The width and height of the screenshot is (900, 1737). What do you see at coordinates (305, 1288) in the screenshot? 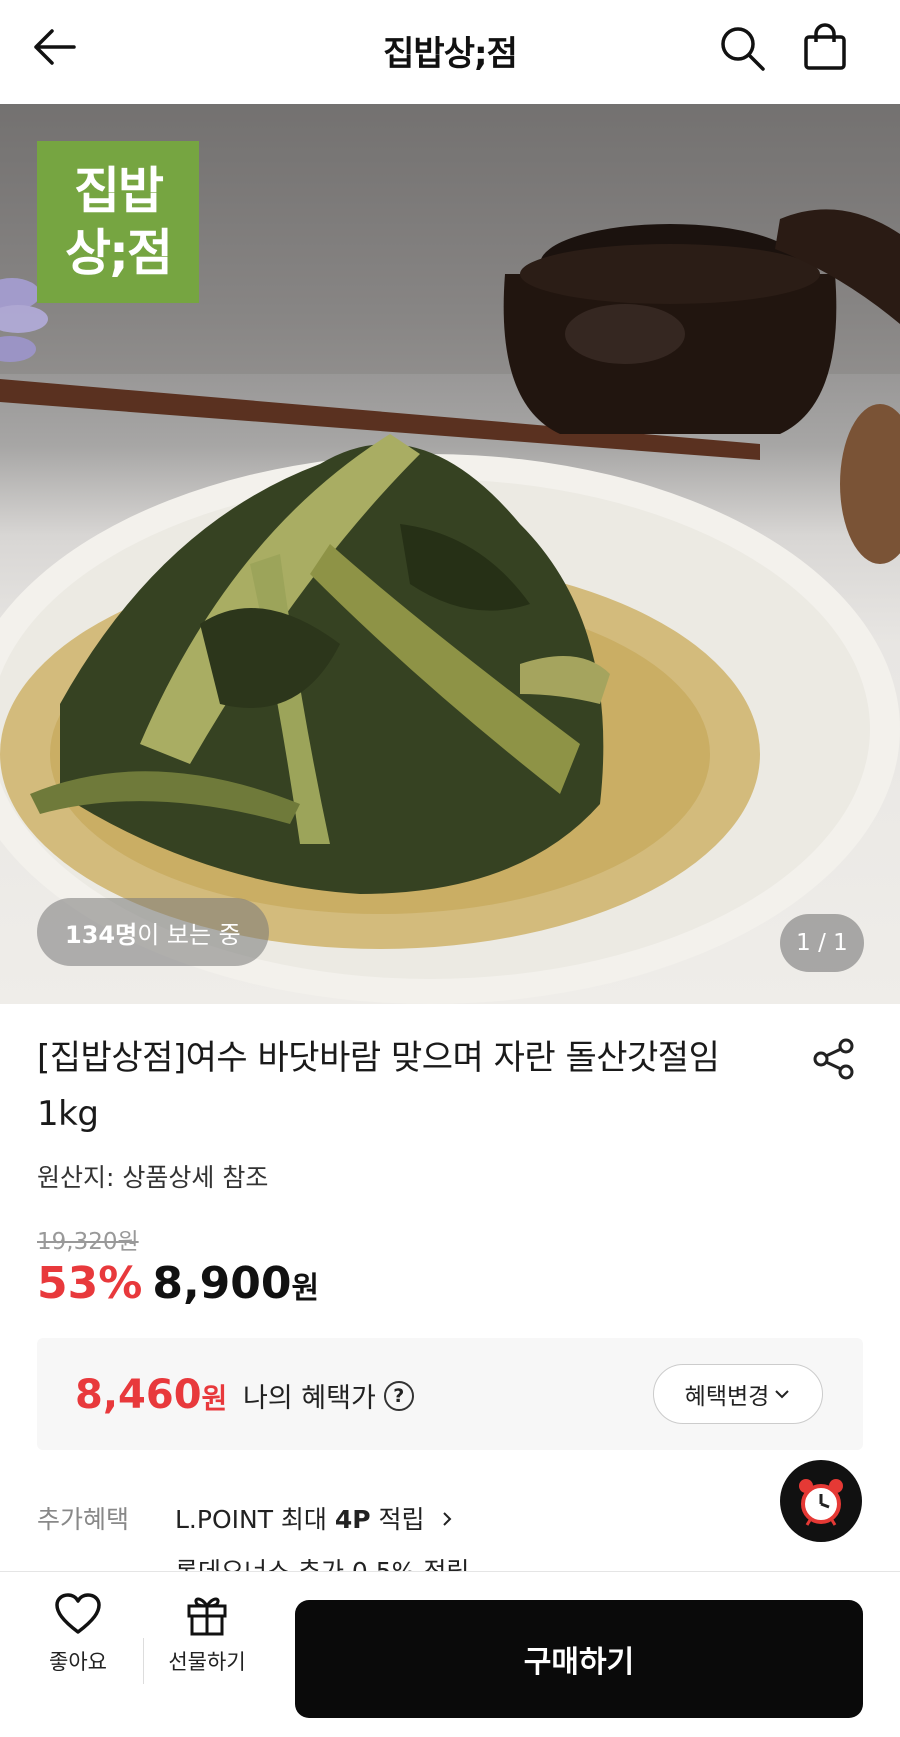
I see `sale-price-unit: 원` at bounding box center [305, 1288].